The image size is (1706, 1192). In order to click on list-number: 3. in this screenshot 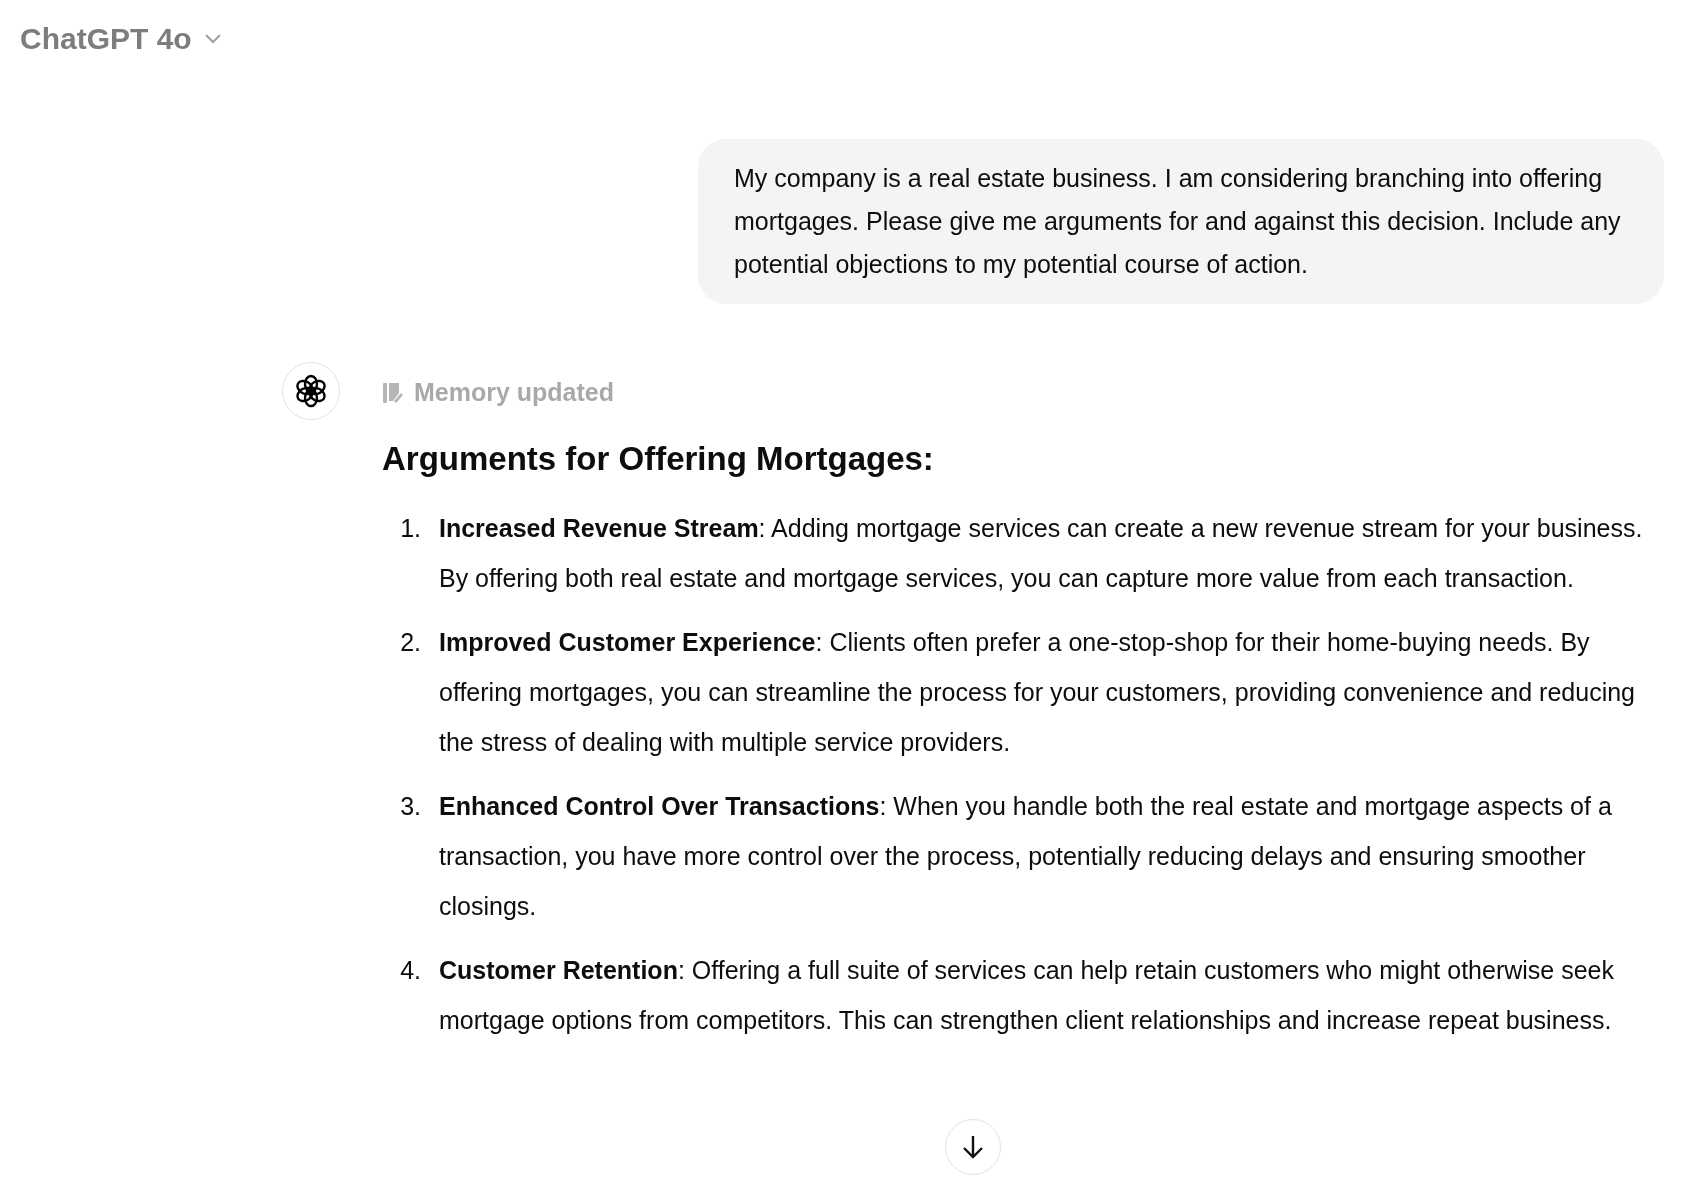, I will do `click(410, 806)`.